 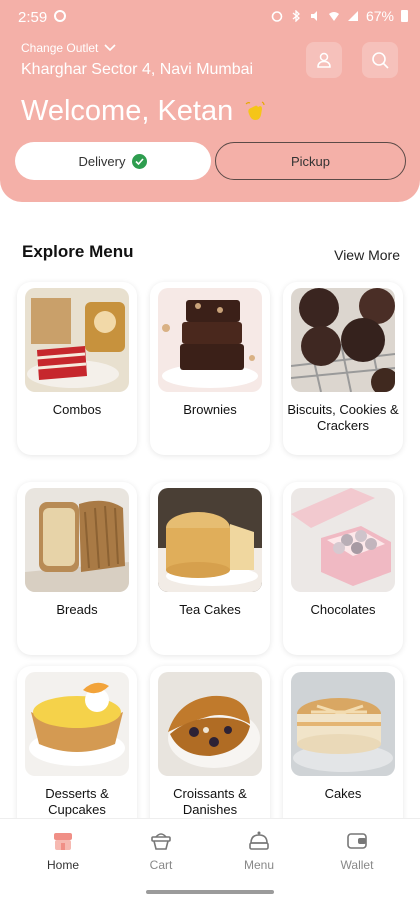 I want to click on pickup-tab: Pickup, so click(x=310, y=161).